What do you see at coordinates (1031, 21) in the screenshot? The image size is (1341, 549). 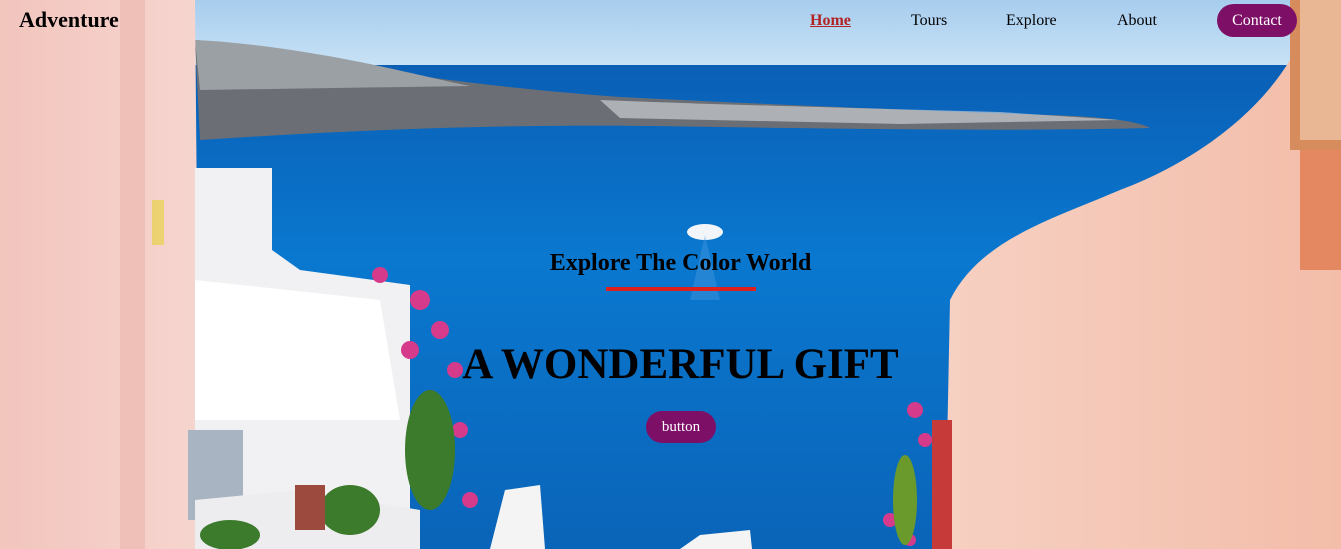 I see `nav-link-explore: Explore` at bounding box center [1031, 21].